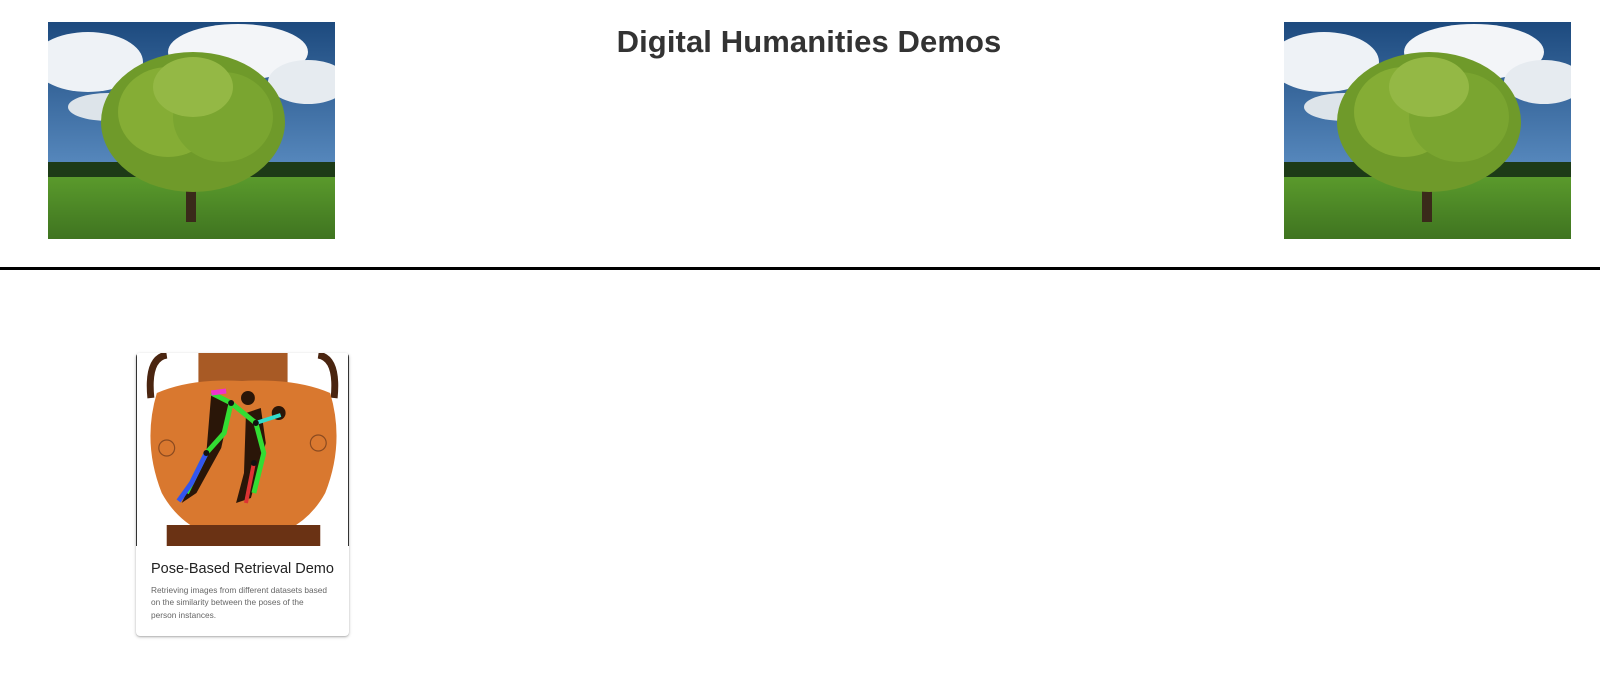  Describe the element at coordinates (248, 569) in the screenshot. I see `card-title: Pose-Based Retrieval Demo` at that location.